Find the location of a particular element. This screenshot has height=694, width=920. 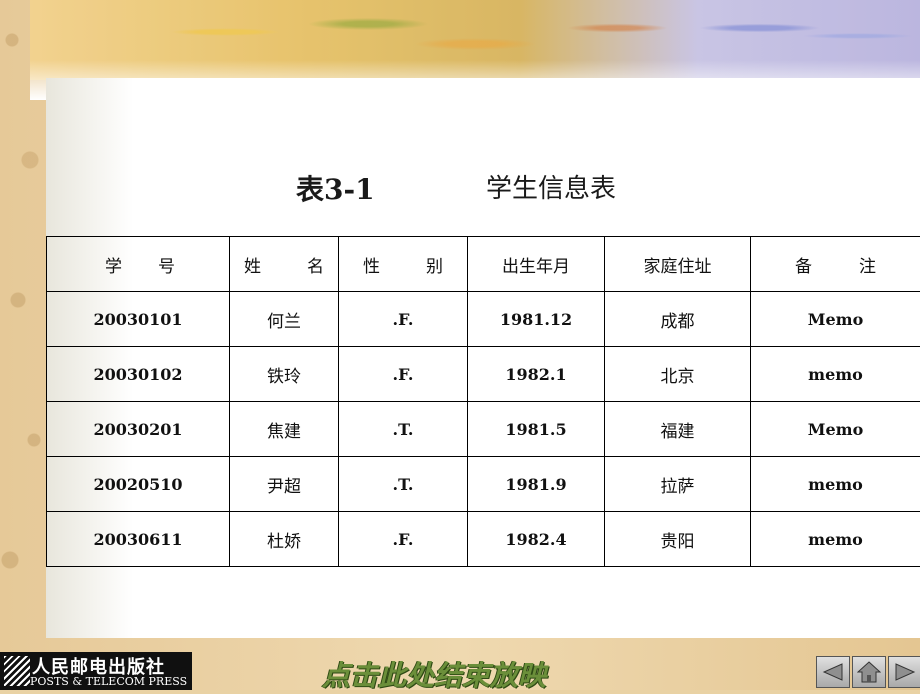

home-button is located at coordinates (869, 672).